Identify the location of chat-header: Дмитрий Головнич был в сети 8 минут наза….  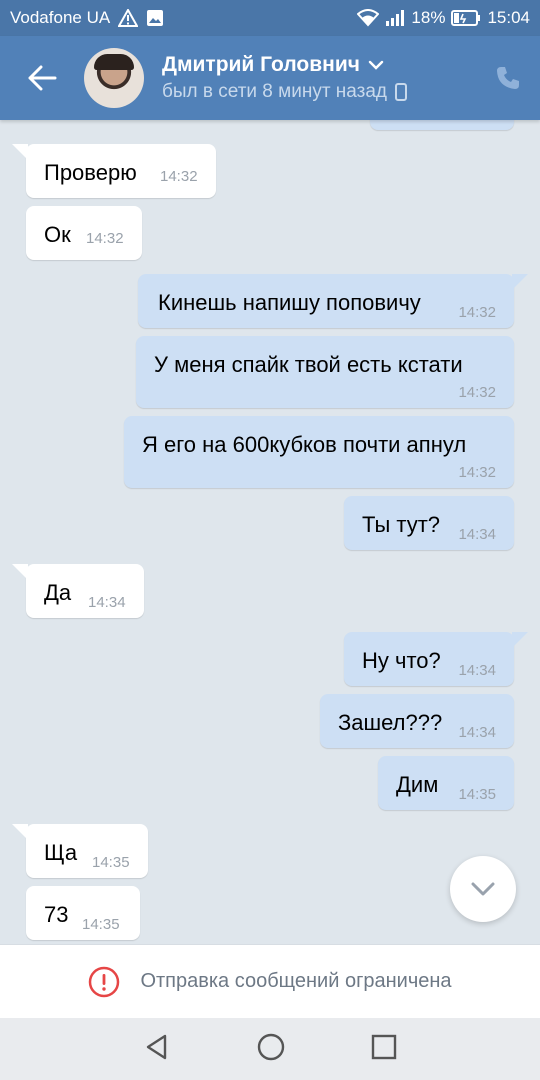
(270, 78).